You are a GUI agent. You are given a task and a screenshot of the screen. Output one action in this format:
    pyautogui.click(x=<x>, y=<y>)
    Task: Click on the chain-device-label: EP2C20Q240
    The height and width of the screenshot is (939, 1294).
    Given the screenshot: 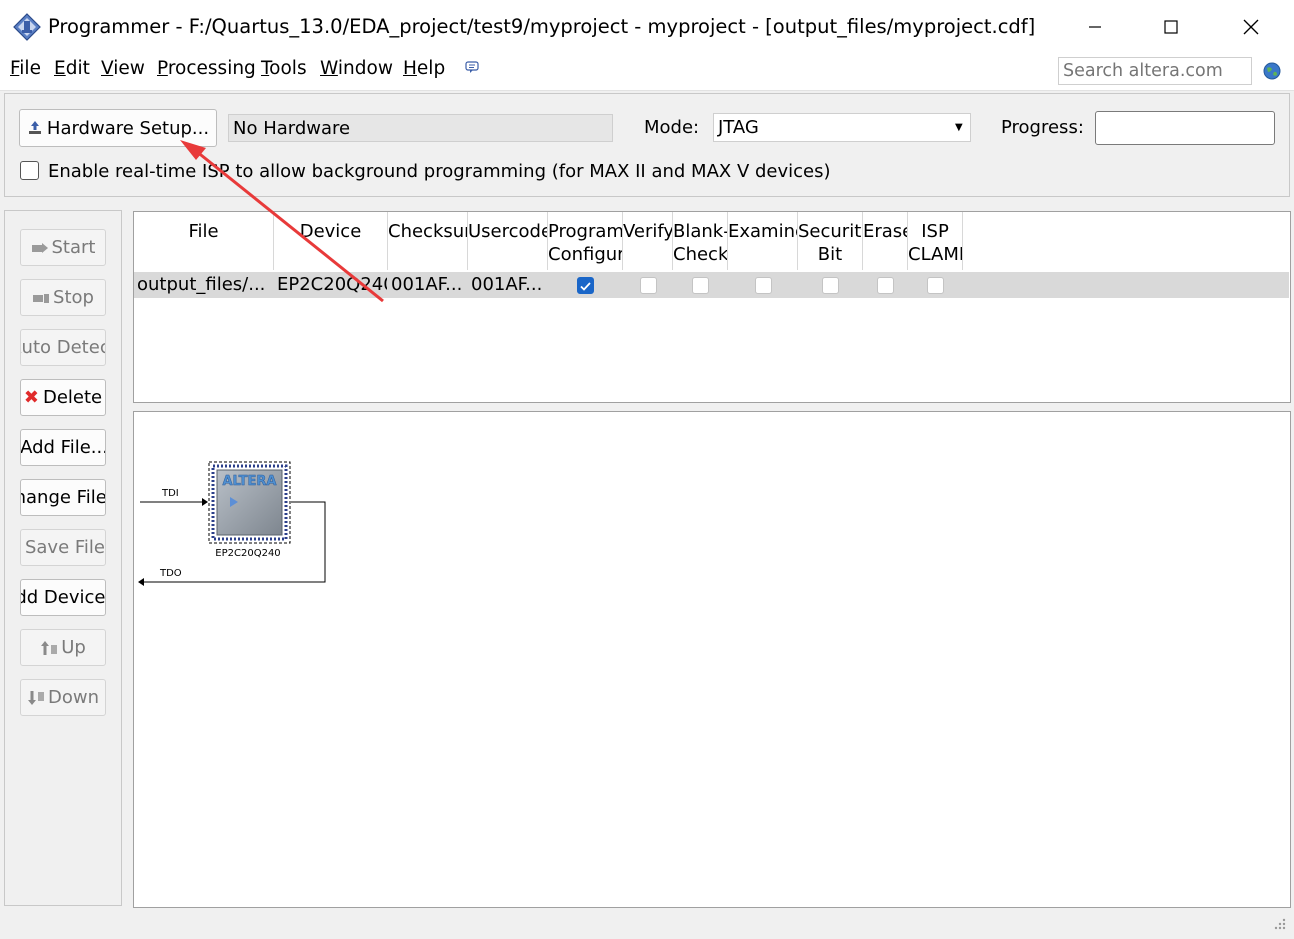 What is the action you would take?
    pyautogui.click(x=247, y=553)
    